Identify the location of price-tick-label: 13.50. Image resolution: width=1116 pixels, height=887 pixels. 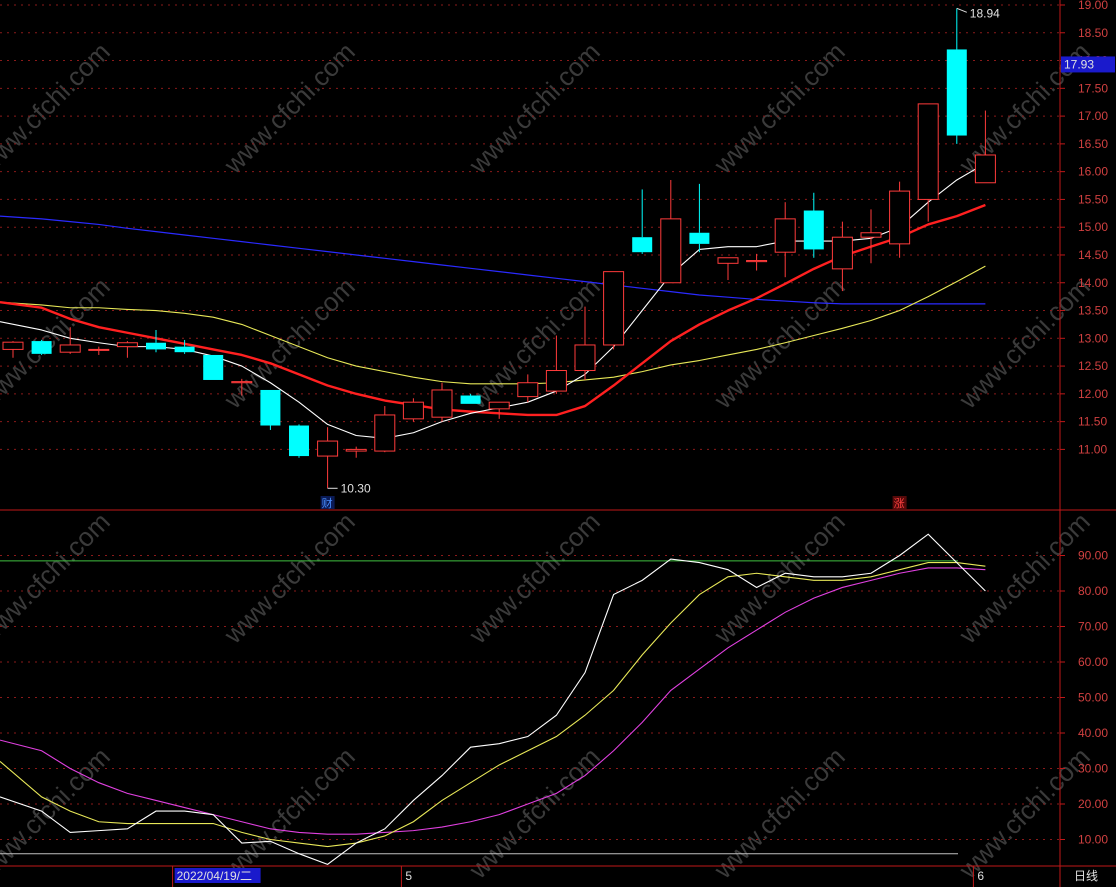
(1093, 311).